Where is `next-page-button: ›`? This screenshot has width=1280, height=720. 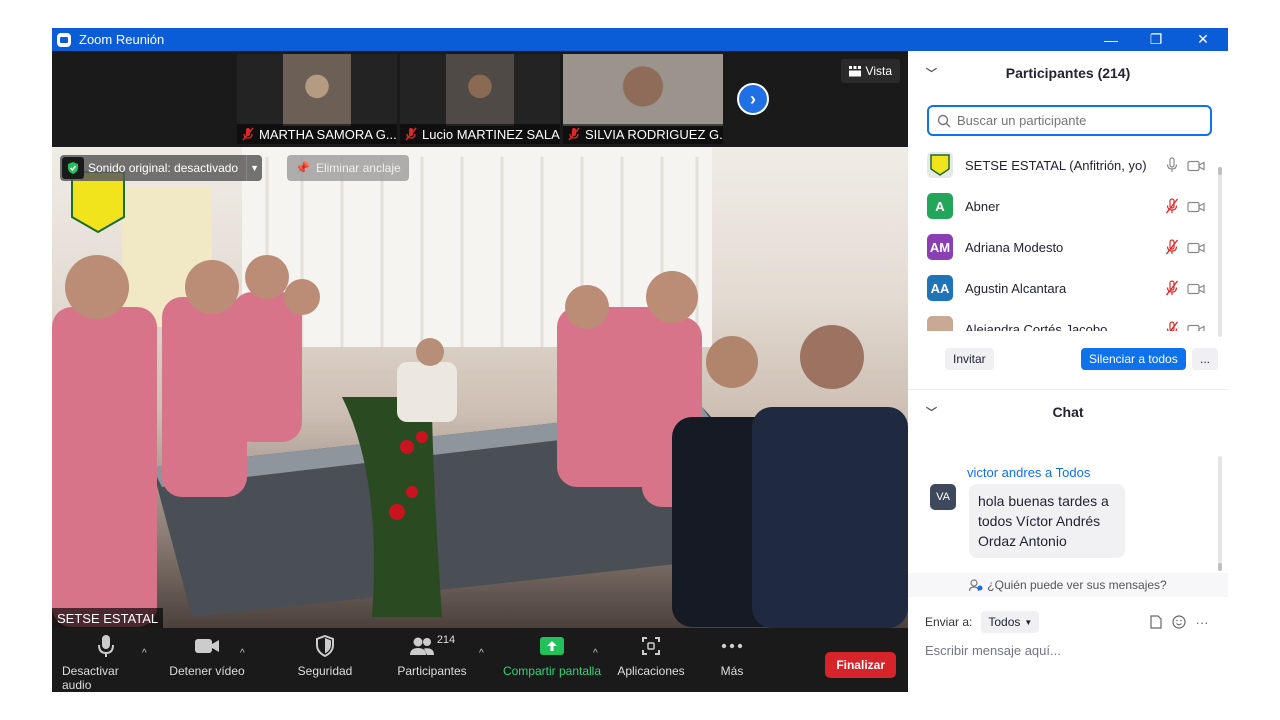 next-page-button: › is located at coordinates (753, 99).